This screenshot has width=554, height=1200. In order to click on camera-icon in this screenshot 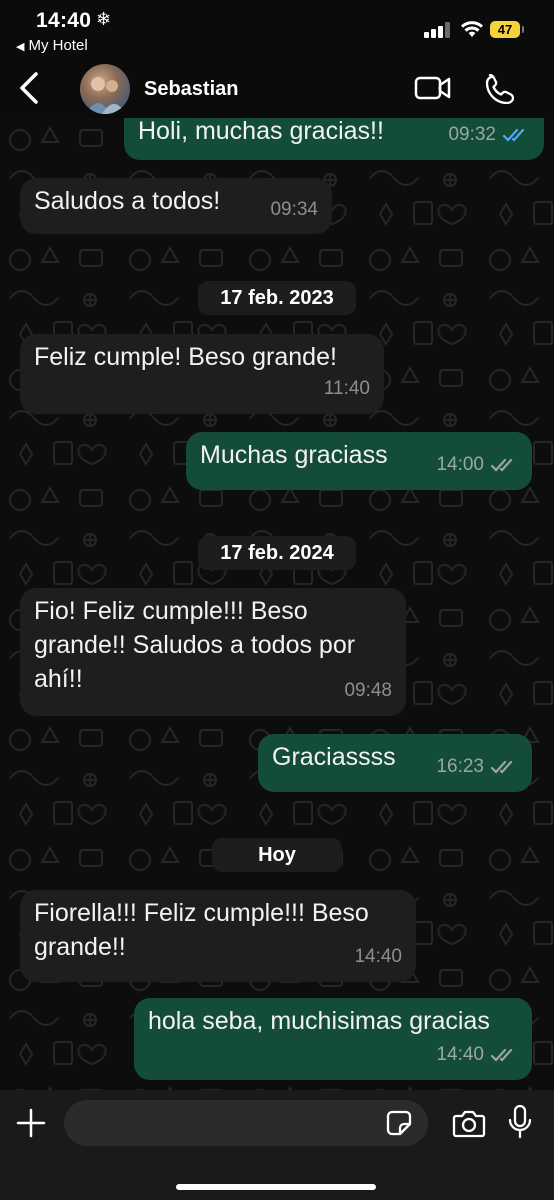, I will do `click(469, 1124)`.